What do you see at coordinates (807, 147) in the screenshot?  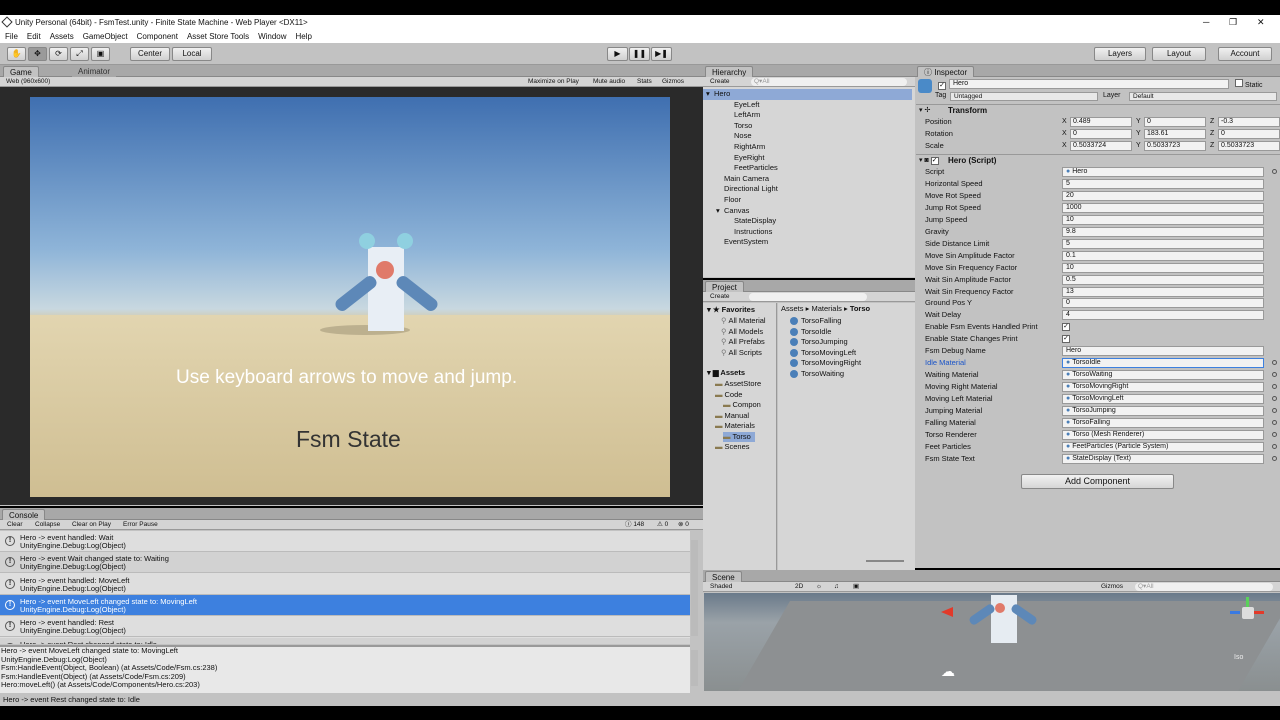 I see `hierarchy-item-rightarm: RightArm` at bounding box center [807, 147].